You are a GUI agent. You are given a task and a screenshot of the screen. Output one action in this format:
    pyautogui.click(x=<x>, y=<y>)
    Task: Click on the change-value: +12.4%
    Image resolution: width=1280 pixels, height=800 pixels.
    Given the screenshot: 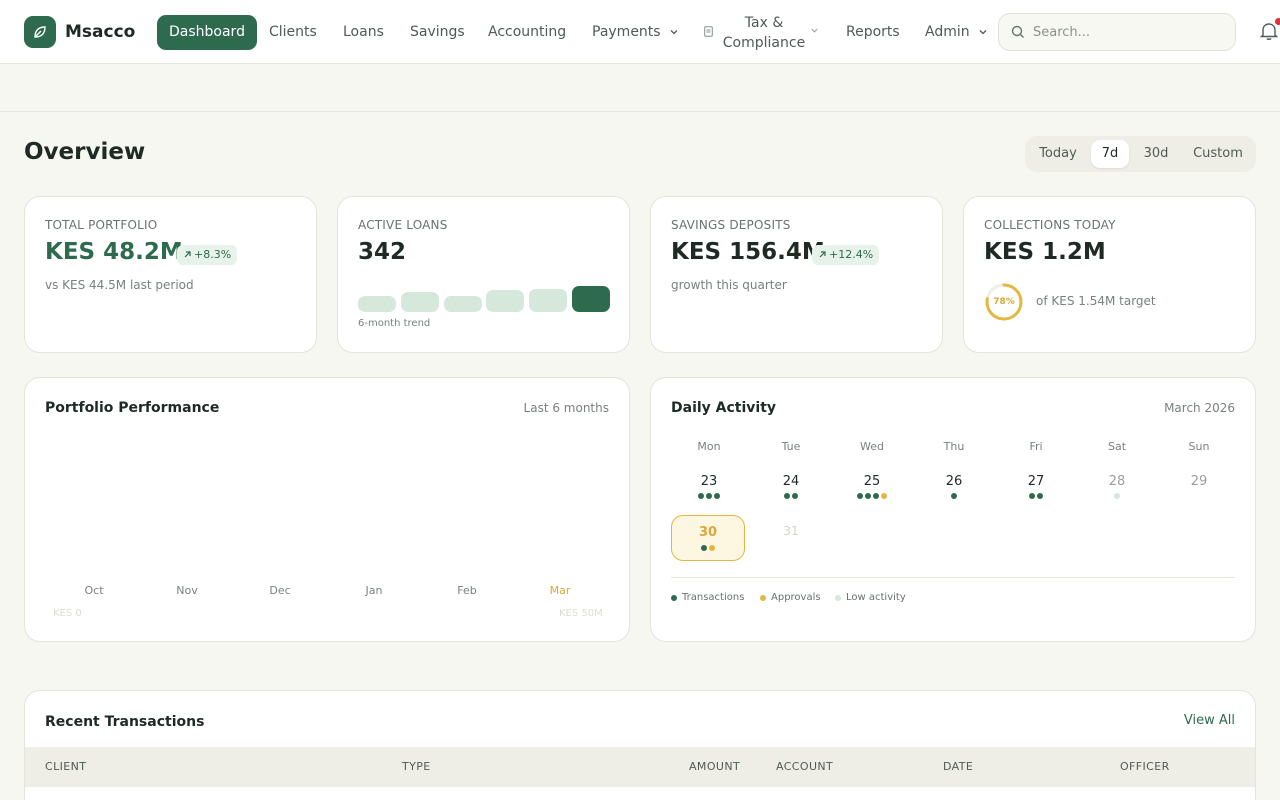 What is the action you would take?
    pyautogui.click(x=851, y=254)
    